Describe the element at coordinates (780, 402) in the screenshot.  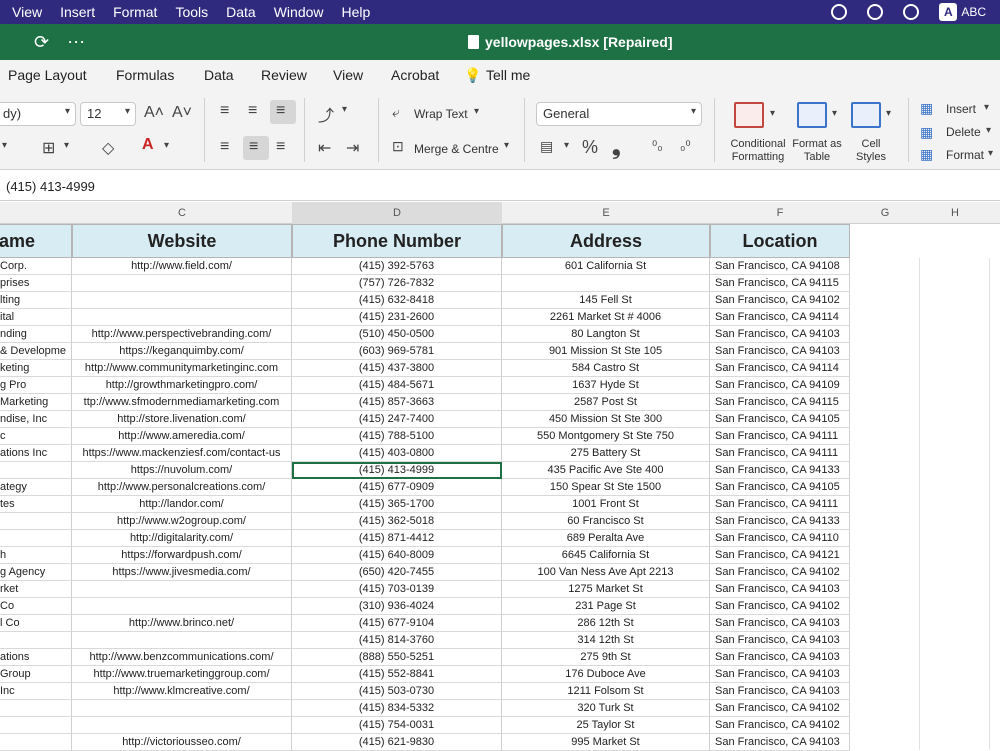
I see `location-cell: San Francisco, CA 94115` at that location.